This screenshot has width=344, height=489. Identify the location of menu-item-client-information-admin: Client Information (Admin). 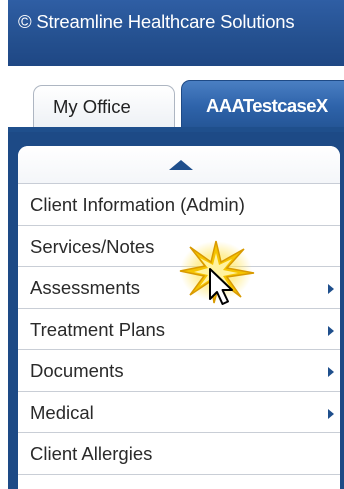
(179, 205).